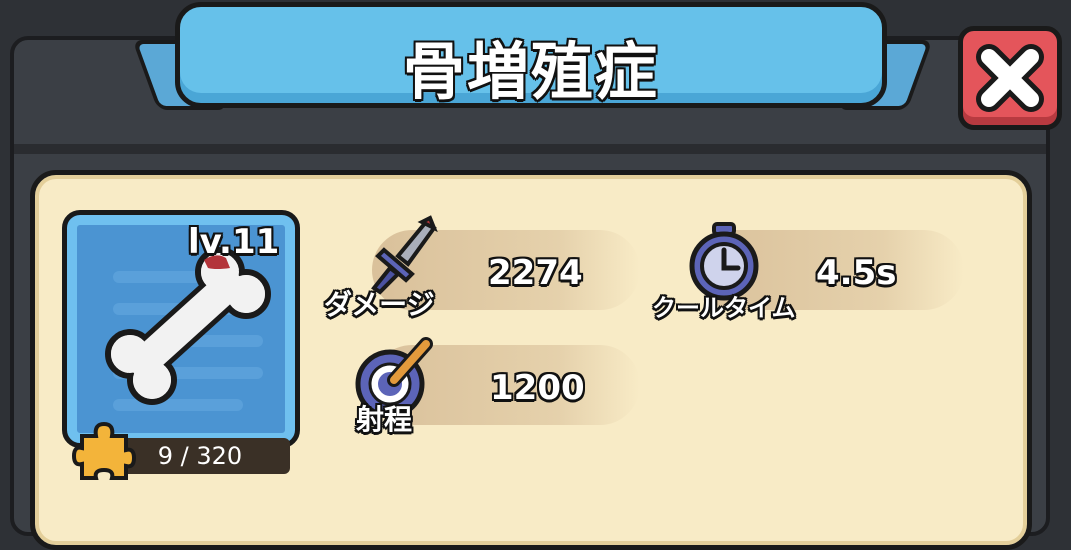 The height and width of the screenshot is (550, 1071). What do you see at coordinates (188, 326) in the screenshot?
I see `bone-icon` at bounding box center [188, 326].